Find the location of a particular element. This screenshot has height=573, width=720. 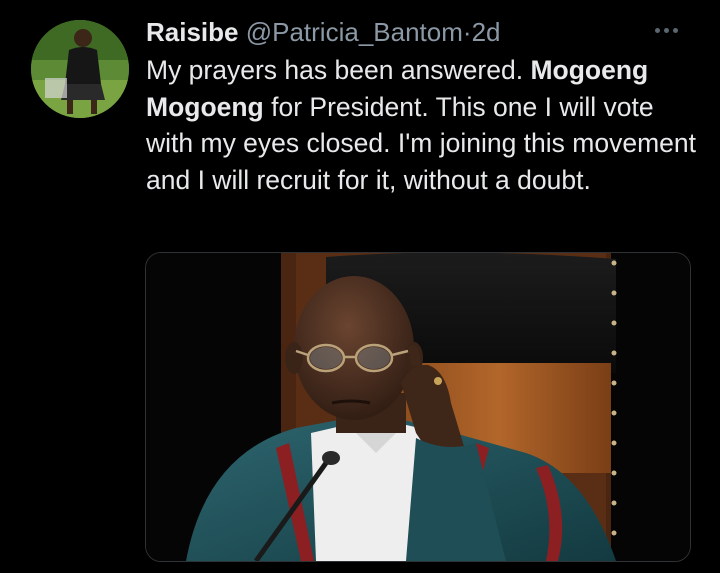

author-name: Raisibe is located at coordinates (192, 32).